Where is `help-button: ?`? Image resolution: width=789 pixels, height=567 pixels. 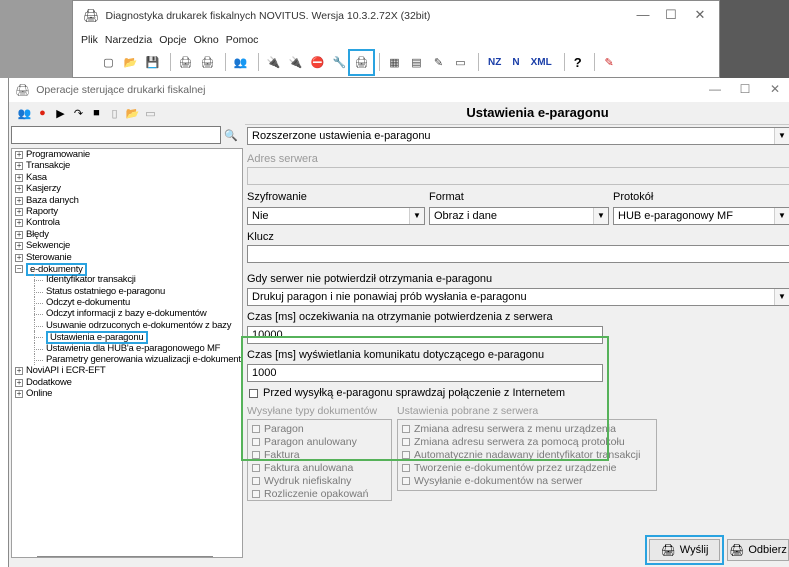
help-button: ? is located at coordinates (578, 62).